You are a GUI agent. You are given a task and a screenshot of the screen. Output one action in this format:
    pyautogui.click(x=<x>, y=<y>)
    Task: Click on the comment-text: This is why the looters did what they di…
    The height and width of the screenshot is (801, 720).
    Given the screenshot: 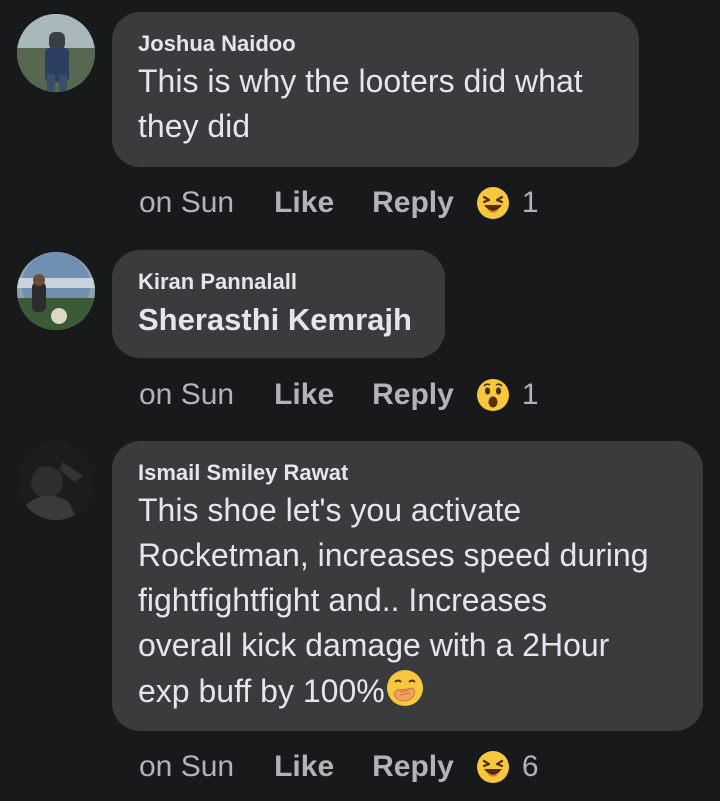 What is the action you would take?
    pyautogui.click(x=360, y=103)
    